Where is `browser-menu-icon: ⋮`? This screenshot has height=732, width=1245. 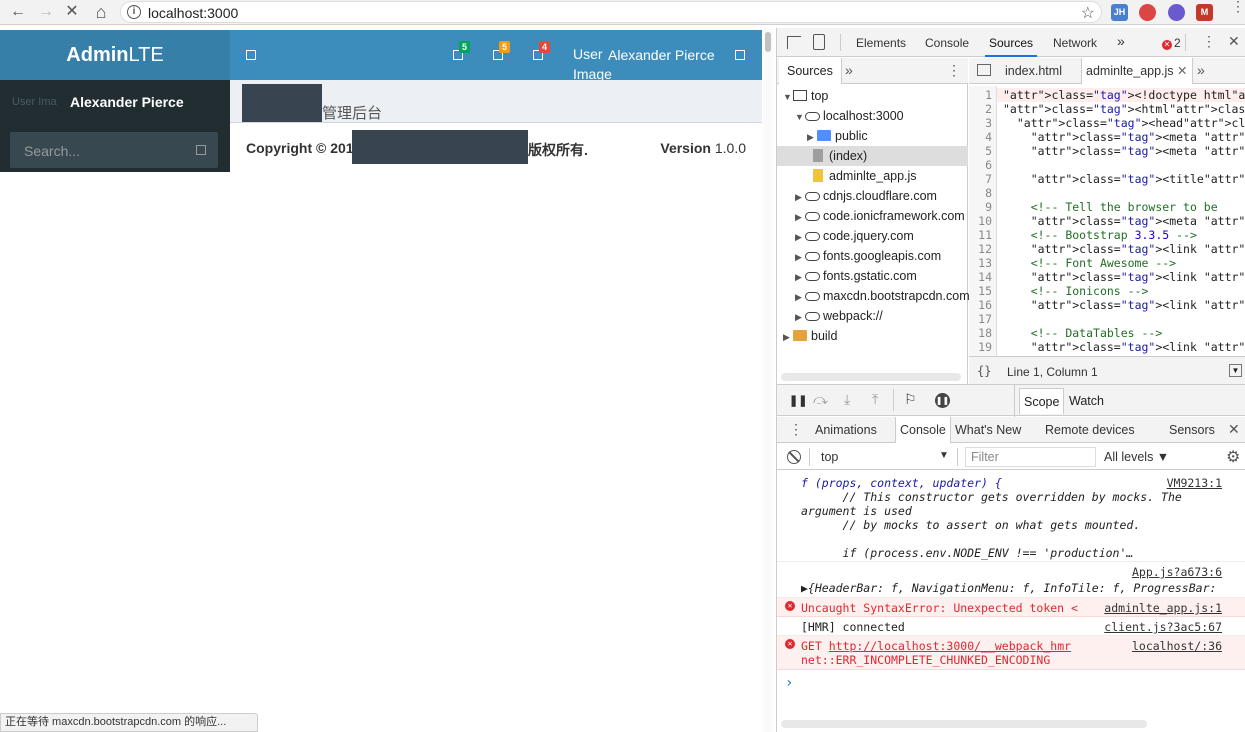
browser-menu-icon: ⋮ is located at coordinates (1238, 6).